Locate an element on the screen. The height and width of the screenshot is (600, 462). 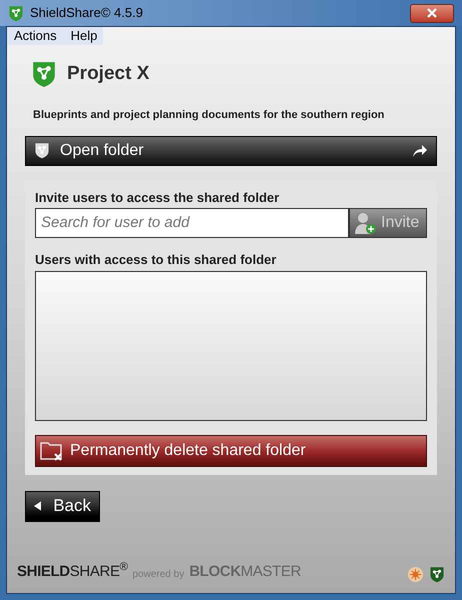
delete-folder-button: Permanently delete shared folder is located at coordinates (231, 450).